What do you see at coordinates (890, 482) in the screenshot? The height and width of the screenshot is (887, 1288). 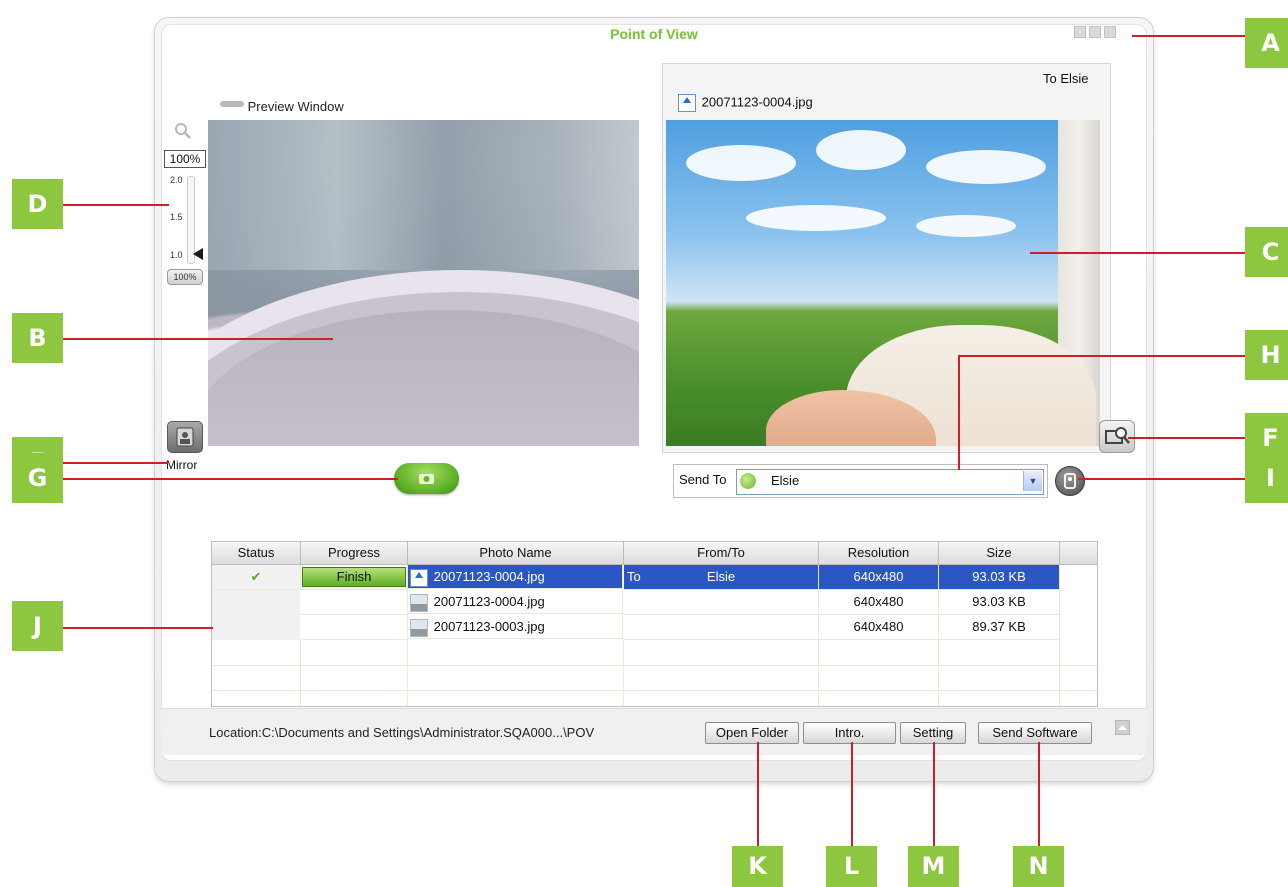 I see `send-to-select: Elsie ▼` at bounding box center [890, 482].